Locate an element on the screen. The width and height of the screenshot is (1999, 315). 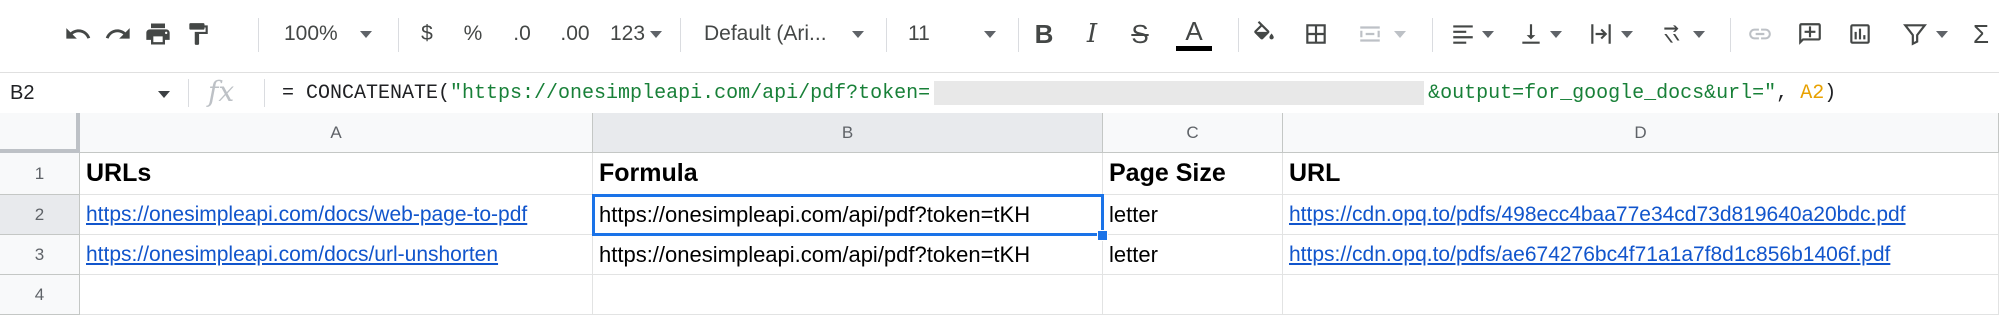
column-header-c: C is located at coordinates (1193, 133).